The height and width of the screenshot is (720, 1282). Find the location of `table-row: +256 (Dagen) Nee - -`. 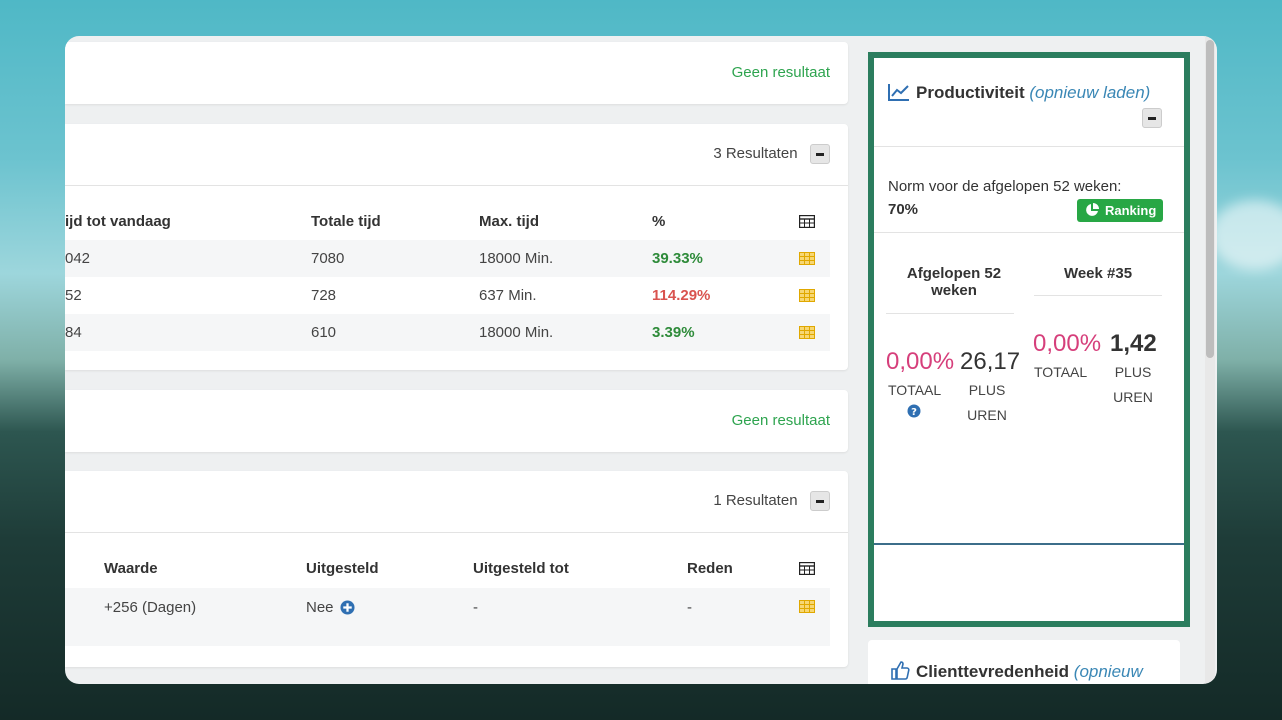

table-row: +256 (Dagen) Nee - - is located at coordinates (447, 617).